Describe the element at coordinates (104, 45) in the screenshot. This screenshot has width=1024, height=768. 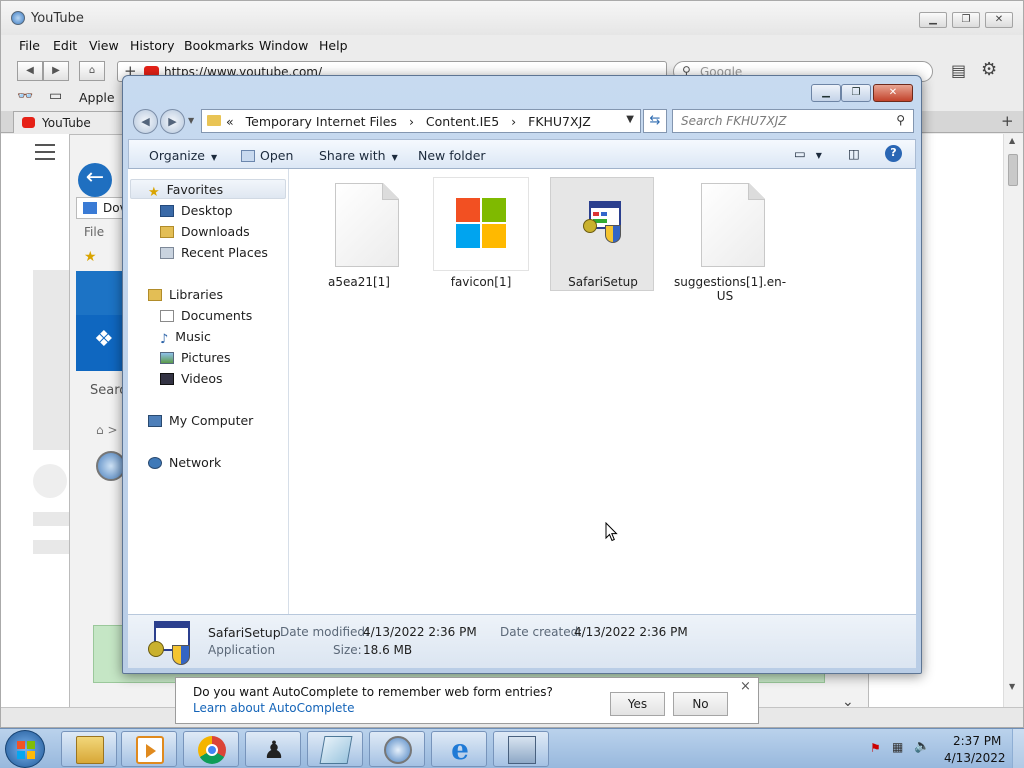
I see `menu-view: View` at that location.